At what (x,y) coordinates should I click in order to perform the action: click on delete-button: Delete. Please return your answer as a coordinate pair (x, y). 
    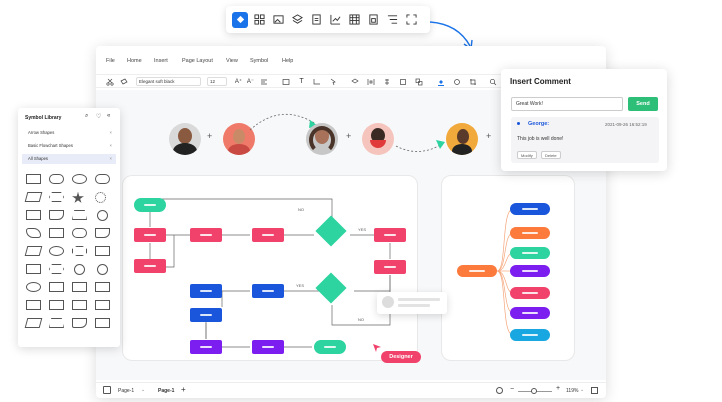
    Looking at the image, I should click on (551, 155).